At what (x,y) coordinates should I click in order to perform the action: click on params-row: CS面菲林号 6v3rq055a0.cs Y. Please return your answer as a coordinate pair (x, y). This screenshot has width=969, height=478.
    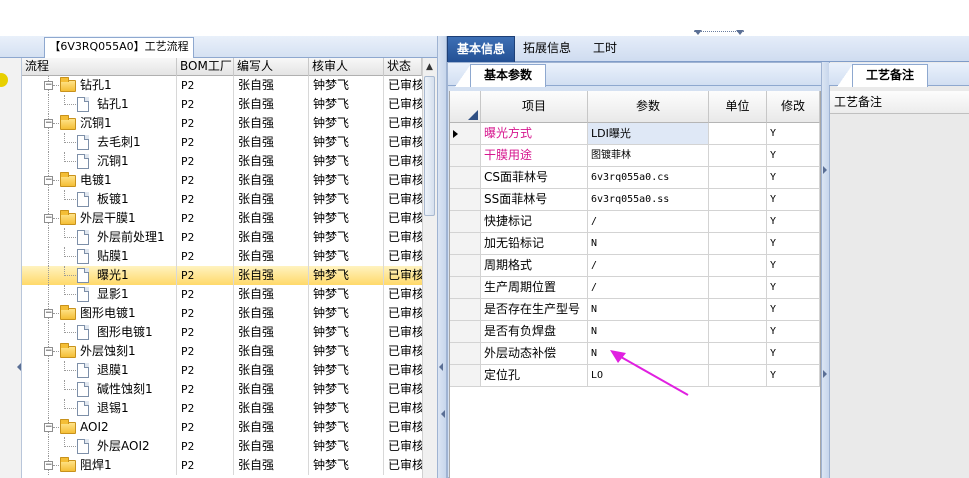
    Looking at the image, I should click on (635, 178).